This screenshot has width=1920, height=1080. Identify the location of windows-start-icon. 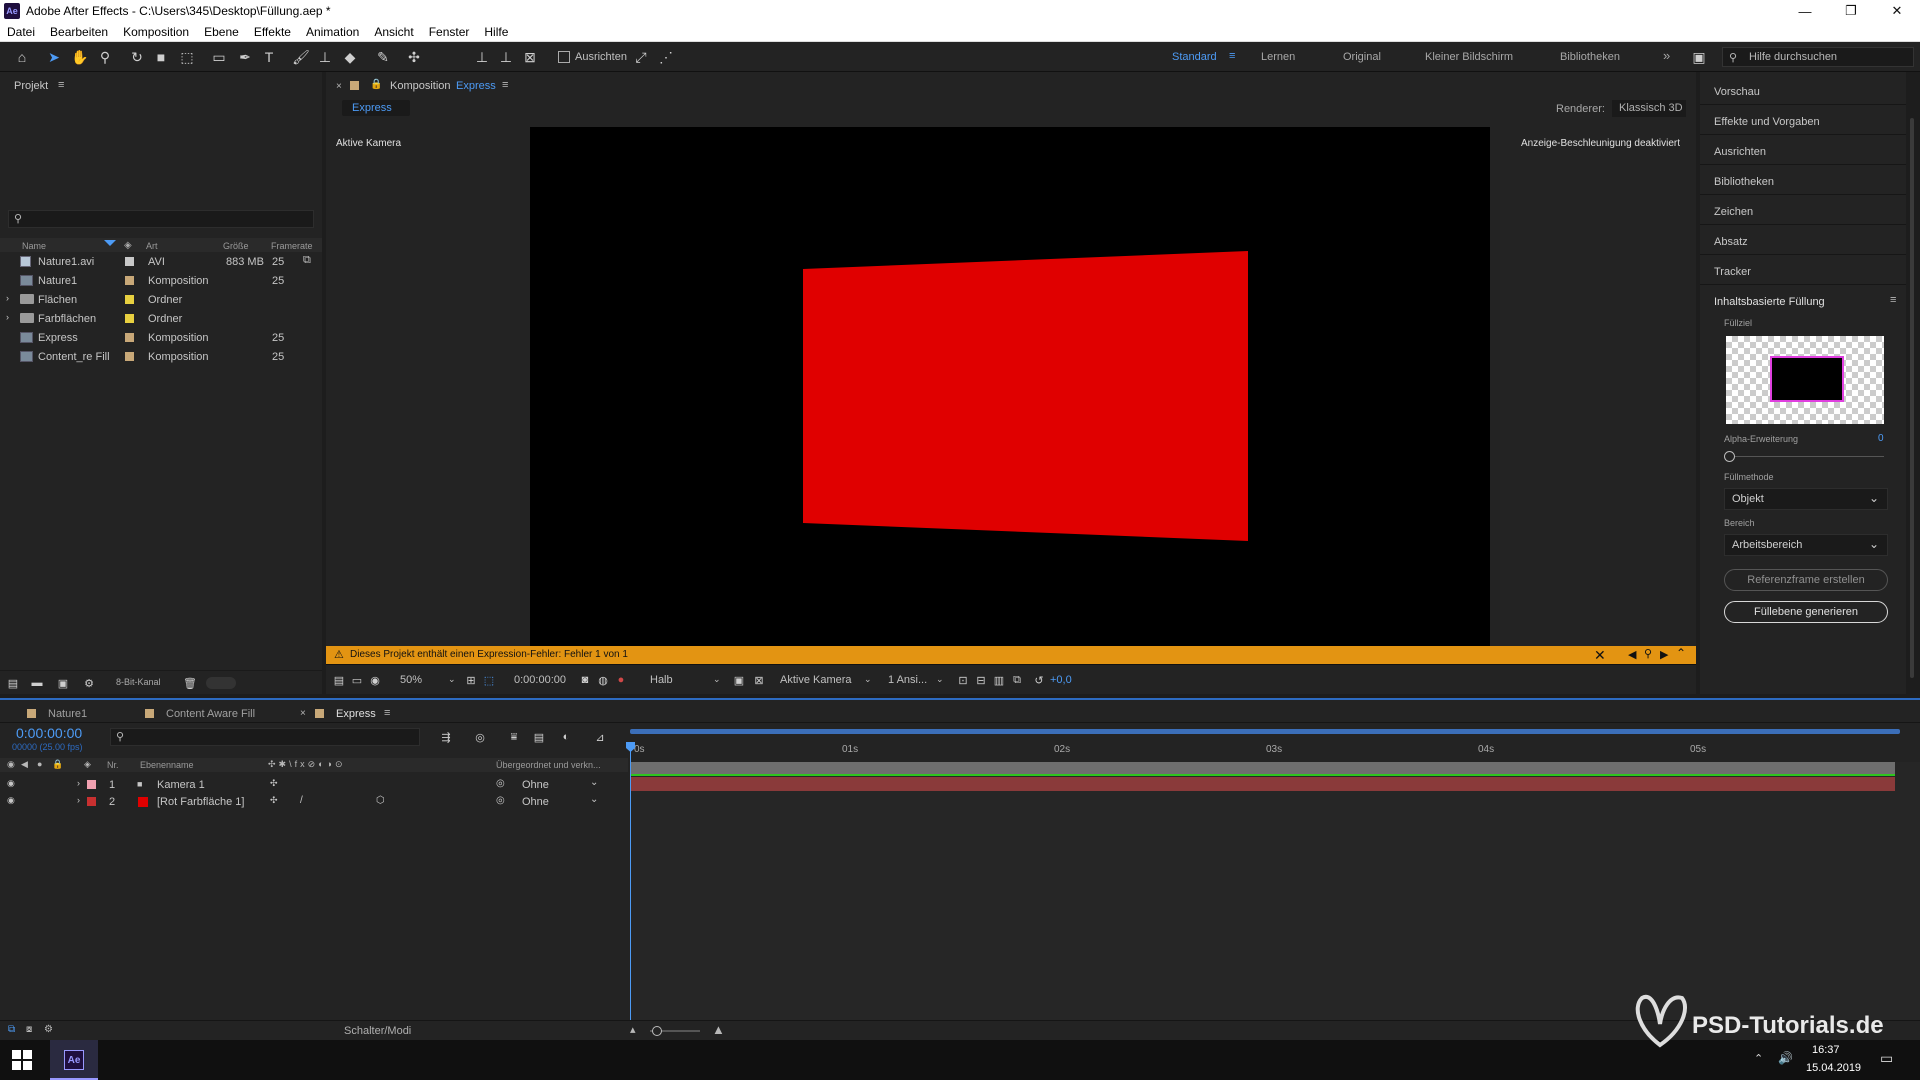
(22, 1060).